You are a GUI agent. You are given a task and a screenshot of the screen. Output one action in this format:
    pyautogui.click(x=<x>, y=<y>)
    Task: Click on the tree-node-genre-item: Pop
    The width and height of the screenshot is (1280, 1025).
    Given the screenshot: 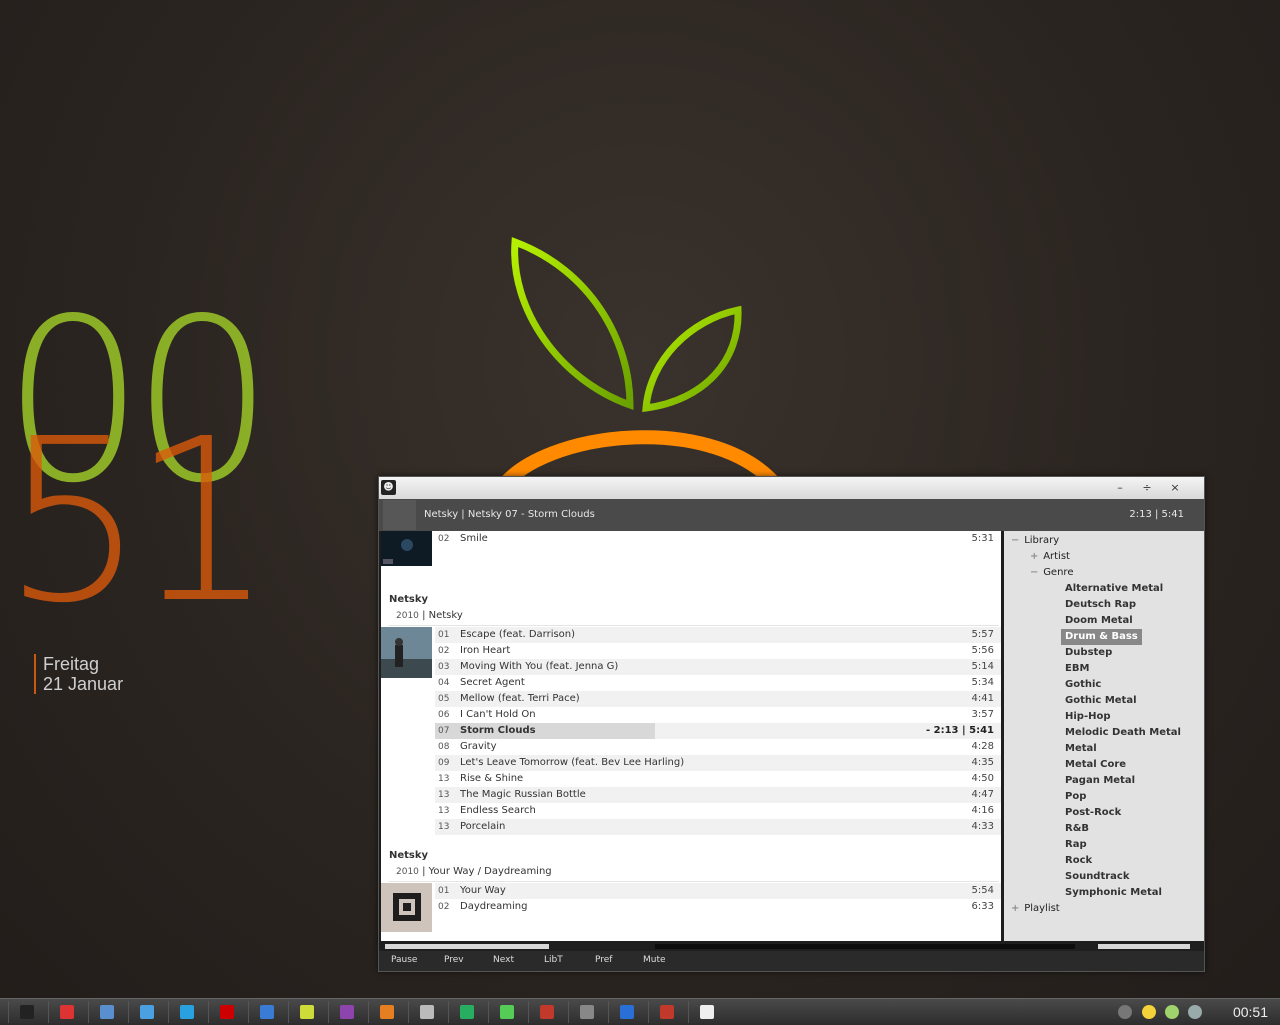 What is the action you would take?
    pyautogui.click(x=1075, y=797)
    